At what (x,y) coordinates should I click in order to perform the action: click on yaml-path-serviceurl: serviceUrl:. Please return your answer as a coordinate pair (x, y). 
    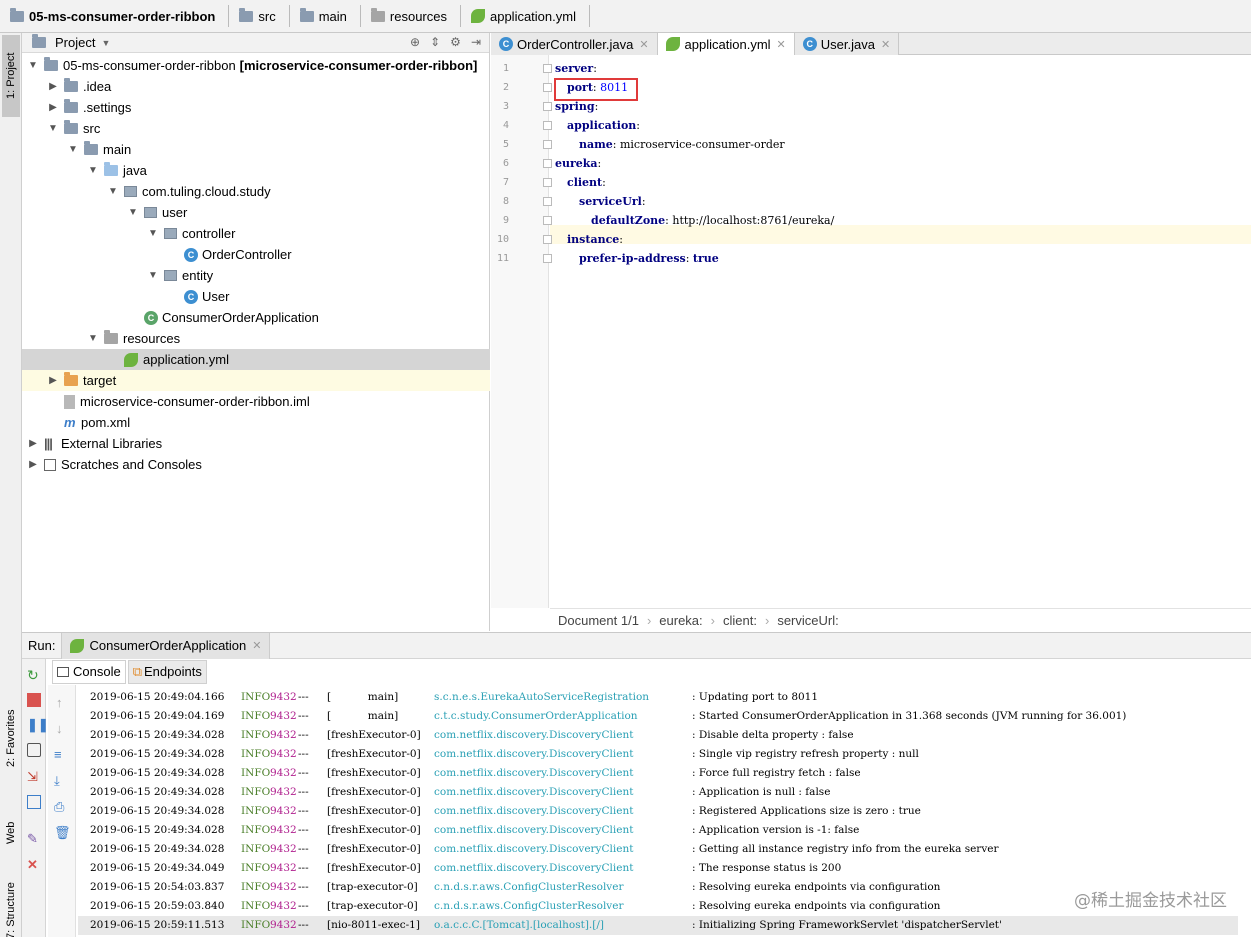
    Looking at the image, I should click on (807, 620).